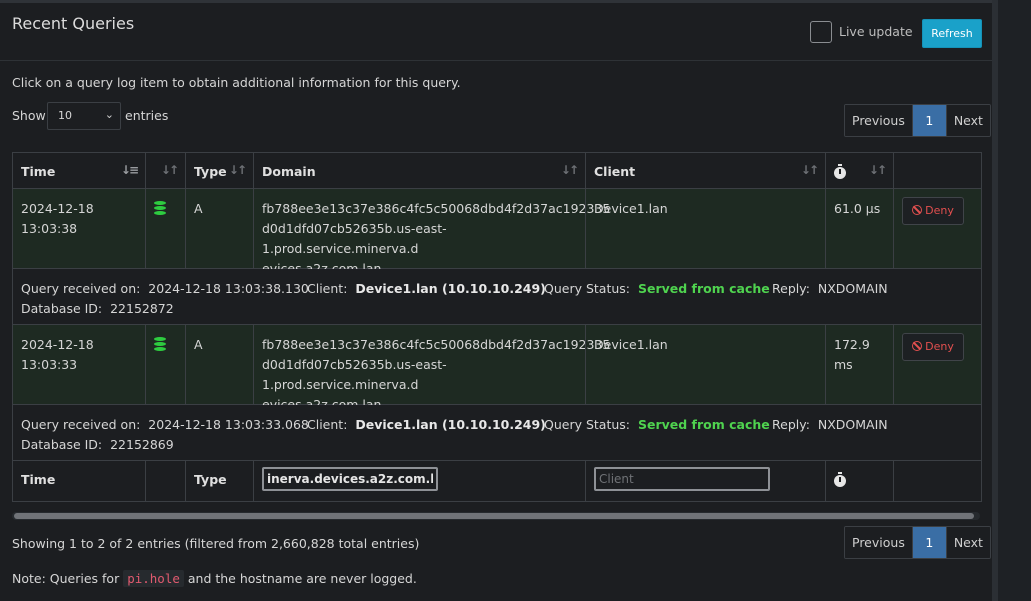  I want to click on column-header-status: ↓↑, so click(165, 170).